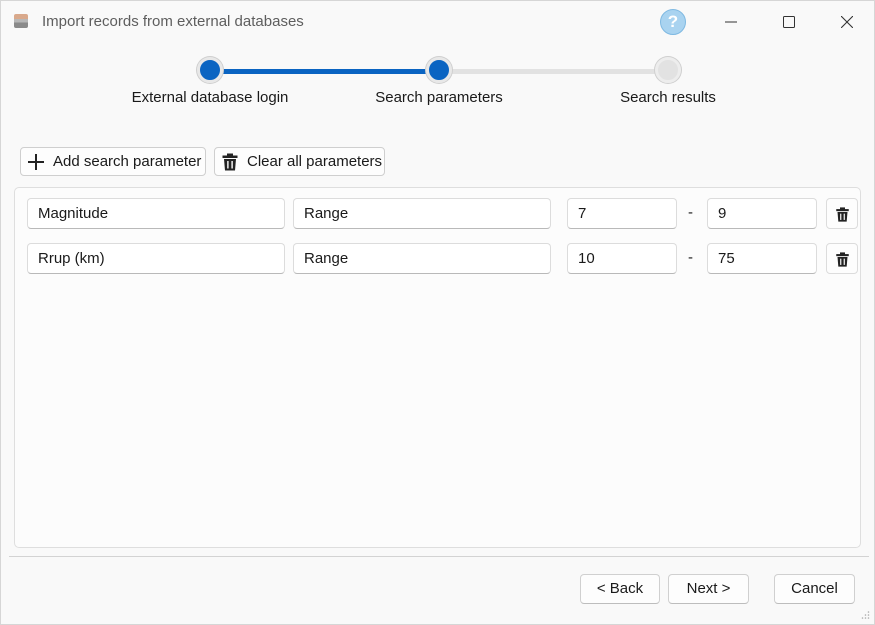 Image resolution: width=875 pixels, height=625 pixels. What do you see at coordinates (708, 589) in the screenshot?
I see `next-button: Next >` at bounding box center [708, 589].